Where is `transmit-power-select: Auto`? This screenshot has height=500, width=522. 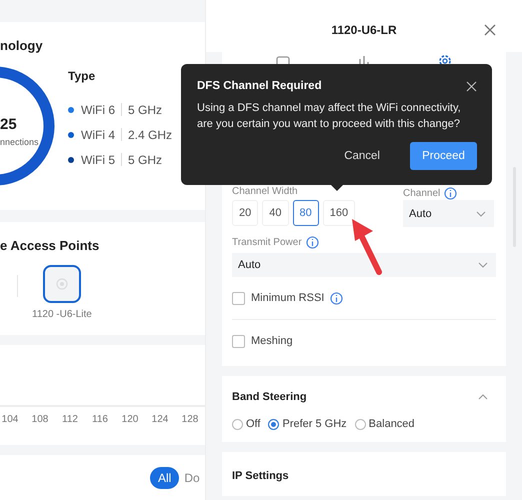 transmit-power-select: Auto is located at coordinates (364, 265).